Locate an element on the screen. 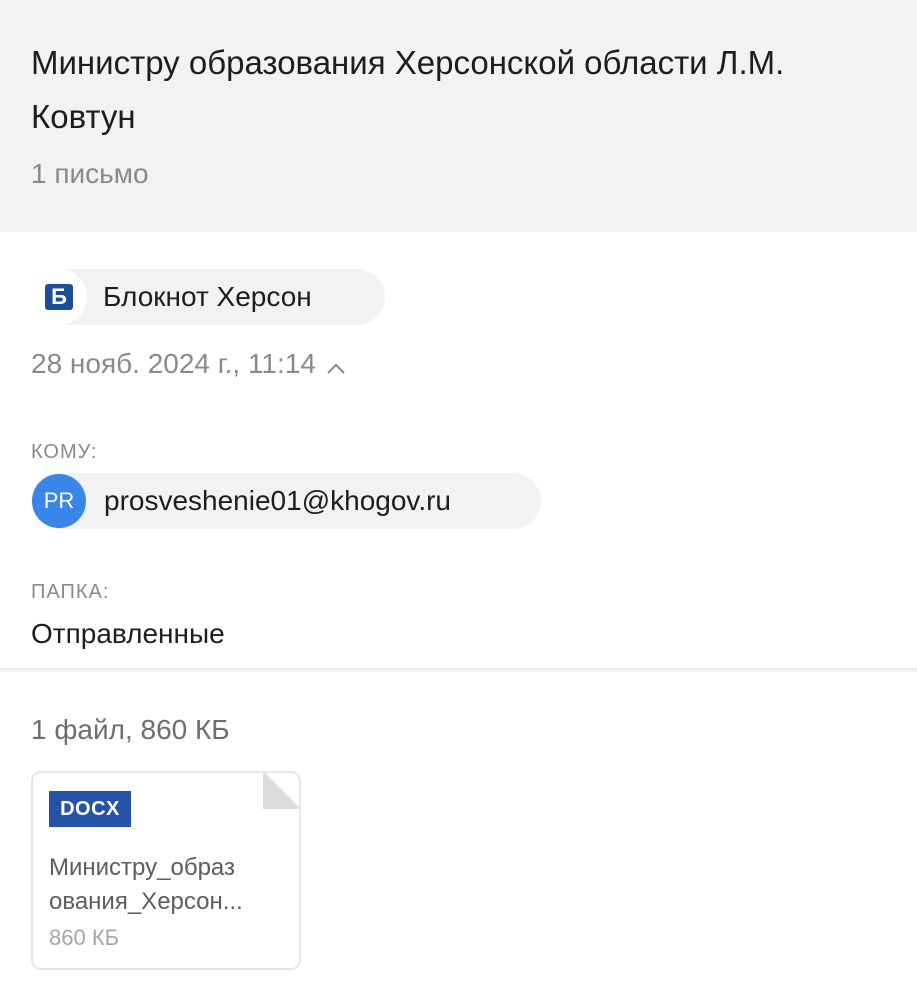  file-size: 860 КБ is located at coordinates (84, 937).